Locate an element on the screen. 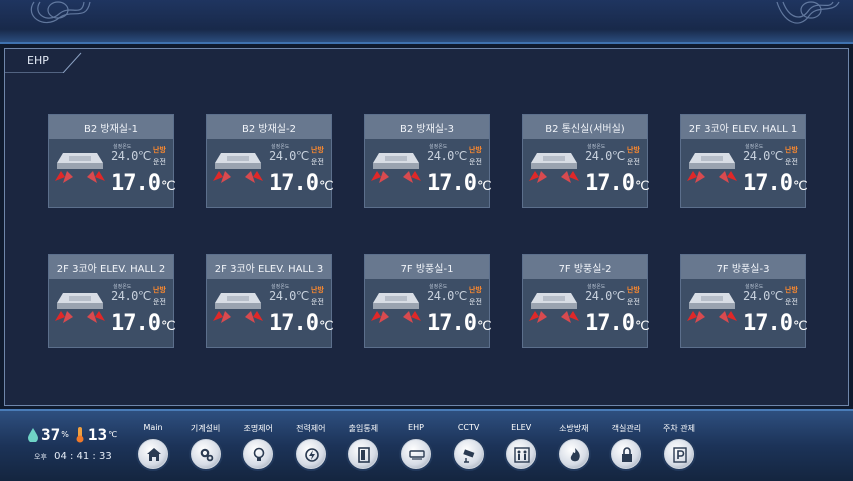 The height and width of the screenshot is (481, 853). unit-card: B2 방재실-1 설정온도 24.0℃ 난방 운전 17.0℃ is located at coordinates (112, 161).